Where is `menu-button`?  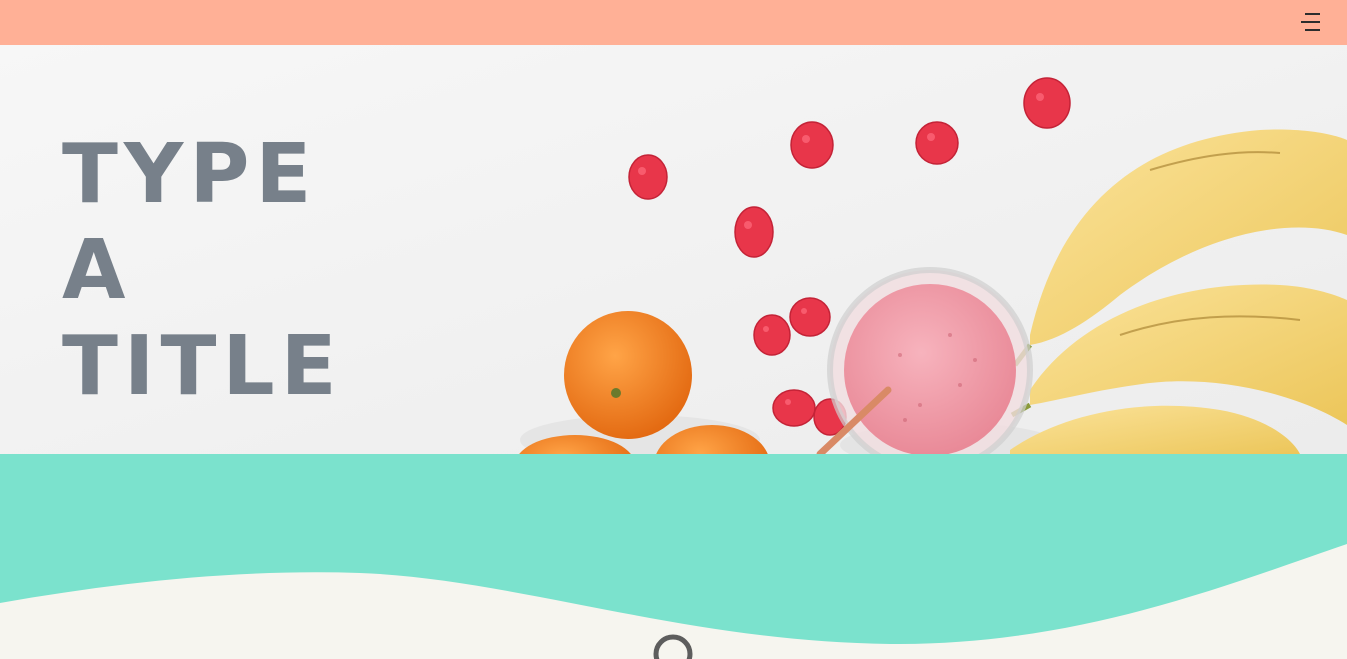
menu-button is located at coordinates (1310, 22).